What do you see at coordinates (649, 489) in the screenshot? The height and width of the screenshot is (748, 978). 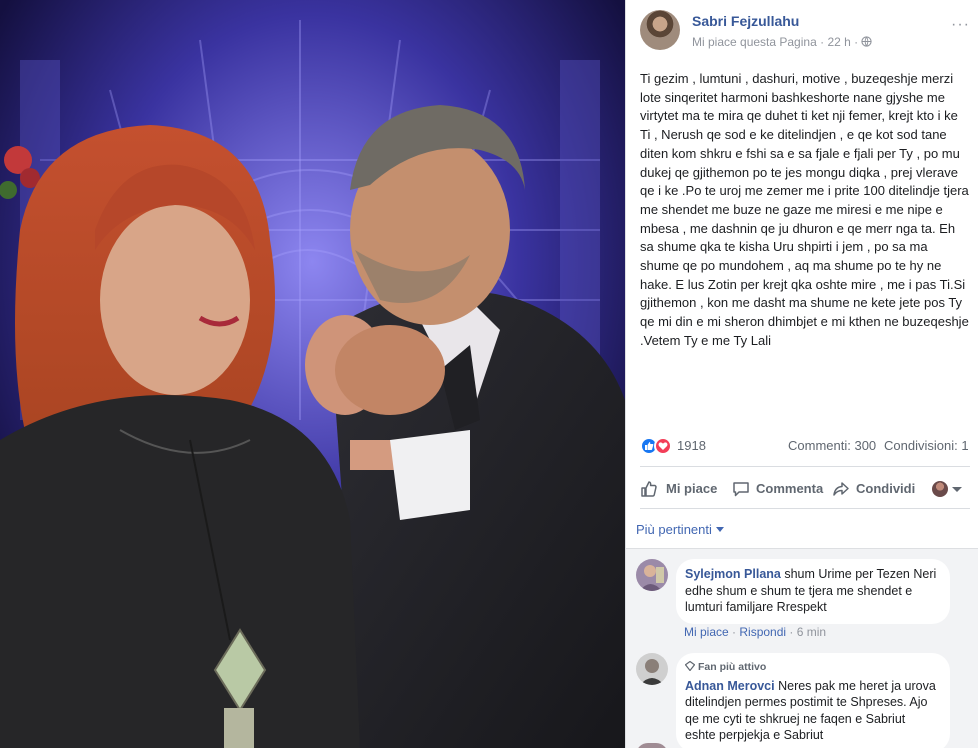 I see `thumbs-up-icon` at bounding box center [649, 489].